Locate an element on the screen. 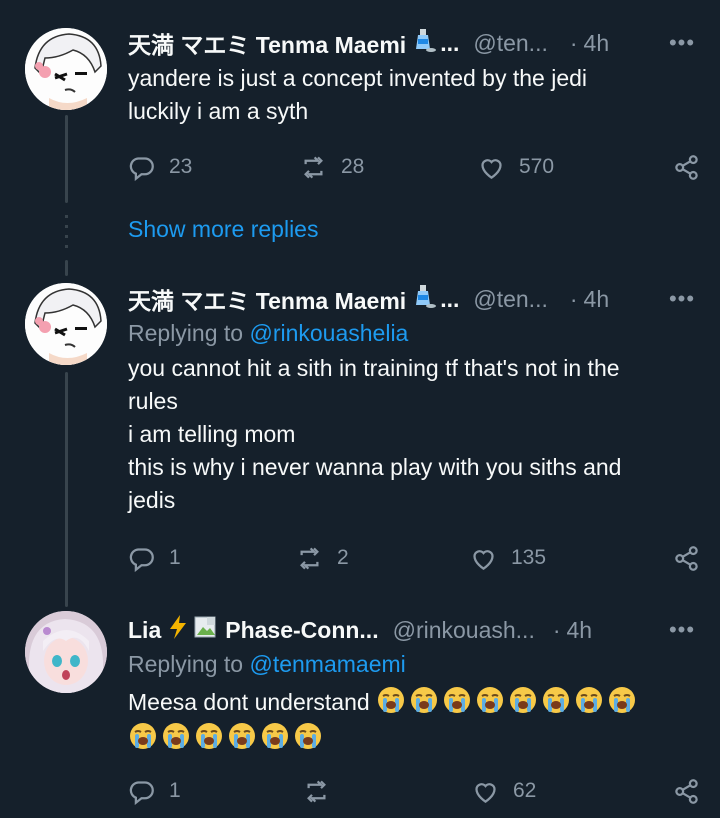 The width and height of the screenshot is (720, 818). replying-to: Replying to @rinkouashelia is located at coordinates (414, 333).